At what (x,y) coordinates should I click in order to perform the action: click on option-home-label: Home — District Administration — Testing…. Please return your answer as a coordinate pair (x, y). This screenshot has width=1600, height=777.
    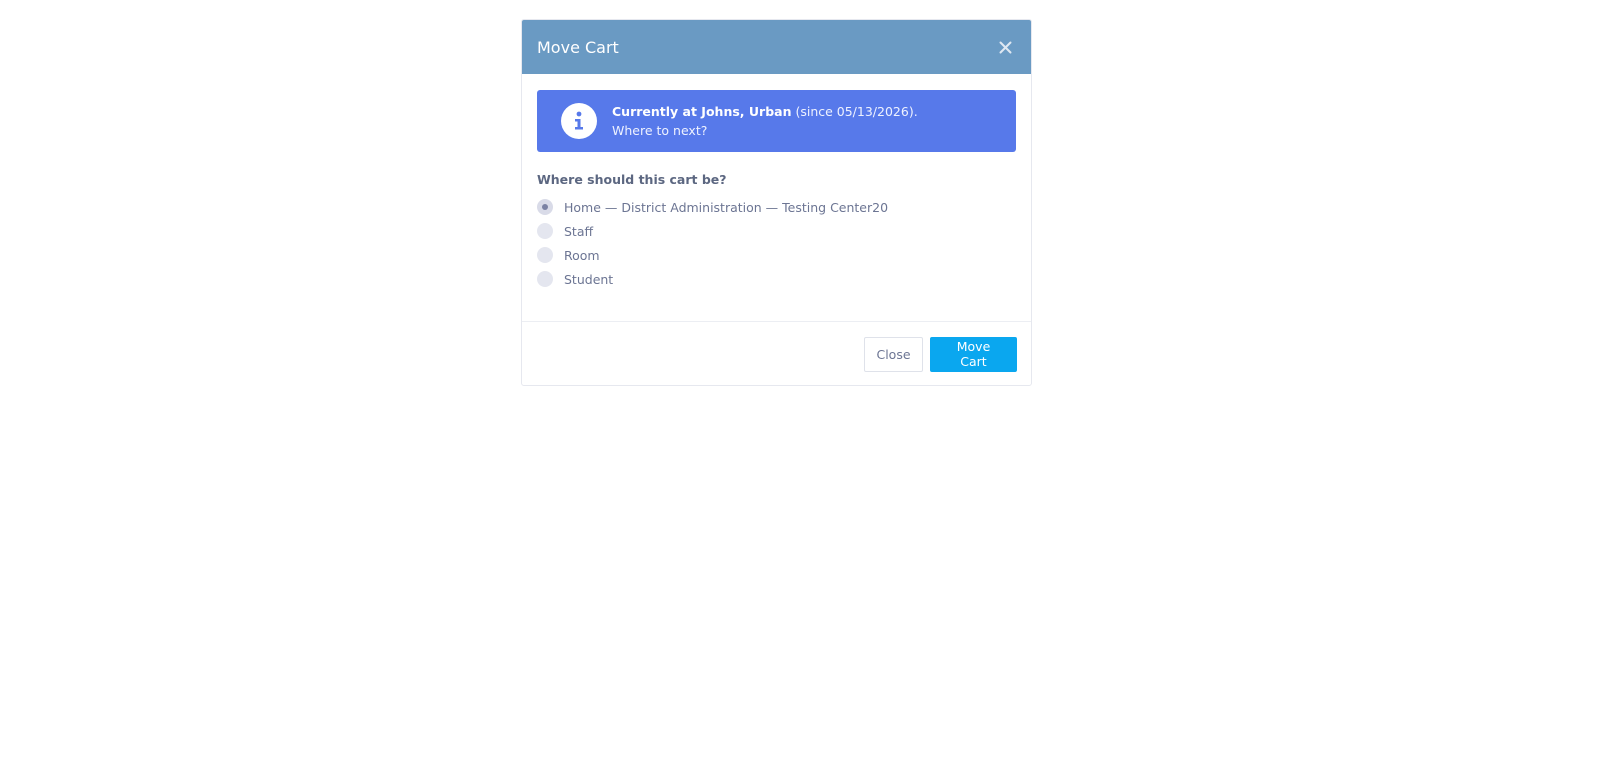
    Looking at the image, I should click on (726, 207).